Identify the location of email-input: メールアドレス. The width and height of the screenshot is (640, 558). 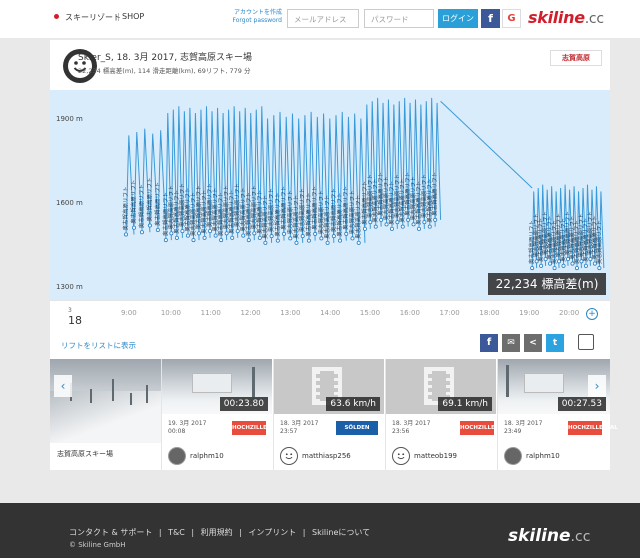
(323, 18).